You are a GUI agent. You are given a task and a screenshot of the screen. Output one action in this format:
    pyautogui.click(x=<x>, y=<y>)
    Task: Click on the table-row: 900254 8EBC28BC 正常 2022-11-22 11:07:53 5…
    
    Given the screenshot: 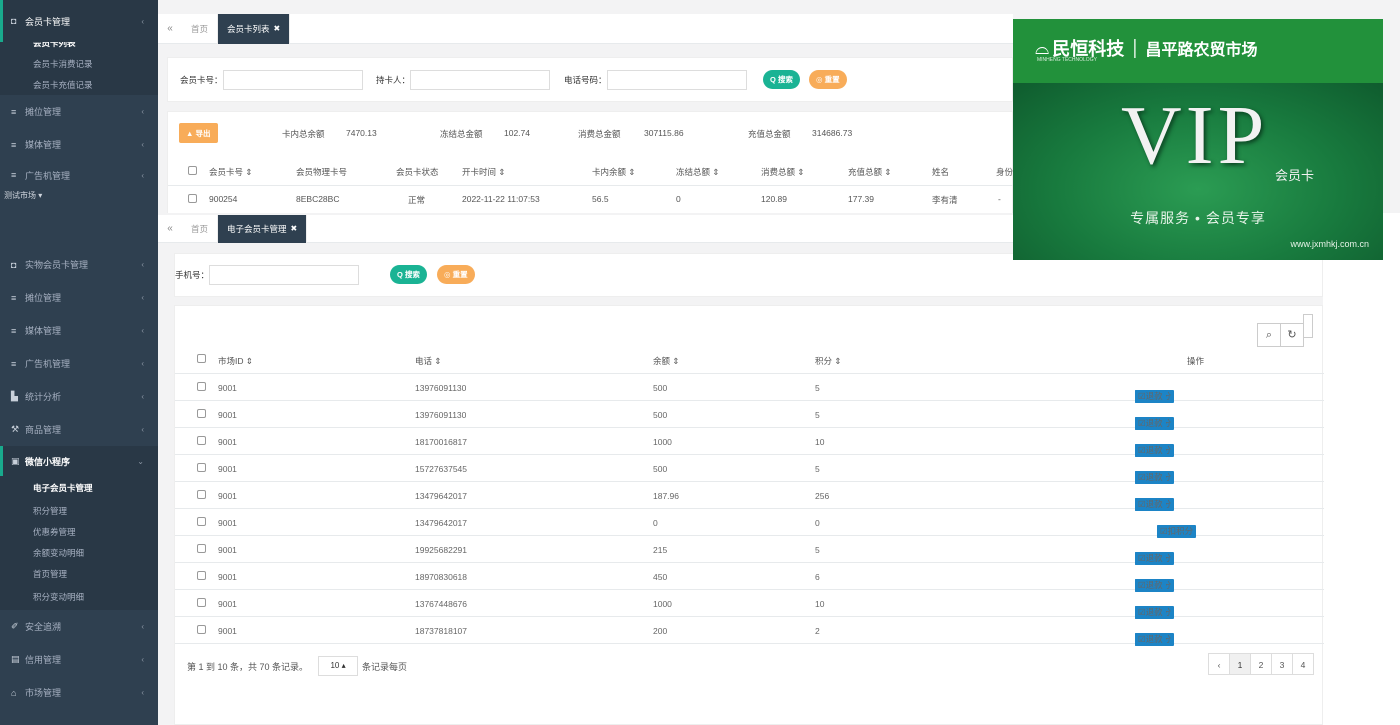 What is the action you would take?
    pyautogui.click(x=591, y=200)
    